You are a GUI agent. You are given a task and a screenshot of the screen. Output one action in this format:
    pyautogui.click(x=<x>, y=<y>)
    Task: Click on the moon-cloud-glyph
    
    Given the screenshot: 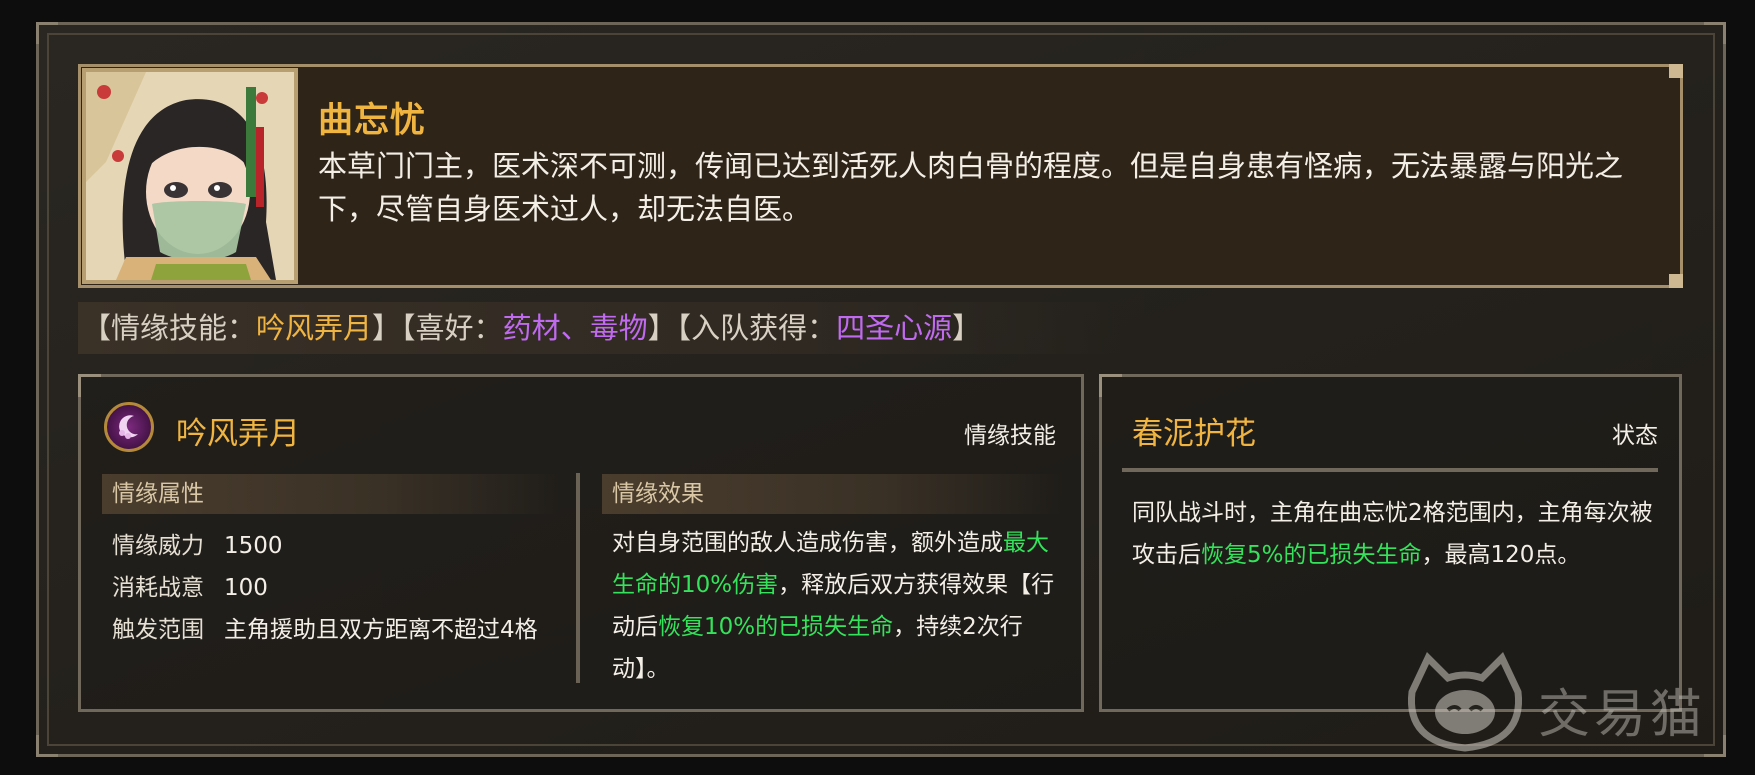 What is the action you would take?
    pyautogui.click(x=128, y=427)
    